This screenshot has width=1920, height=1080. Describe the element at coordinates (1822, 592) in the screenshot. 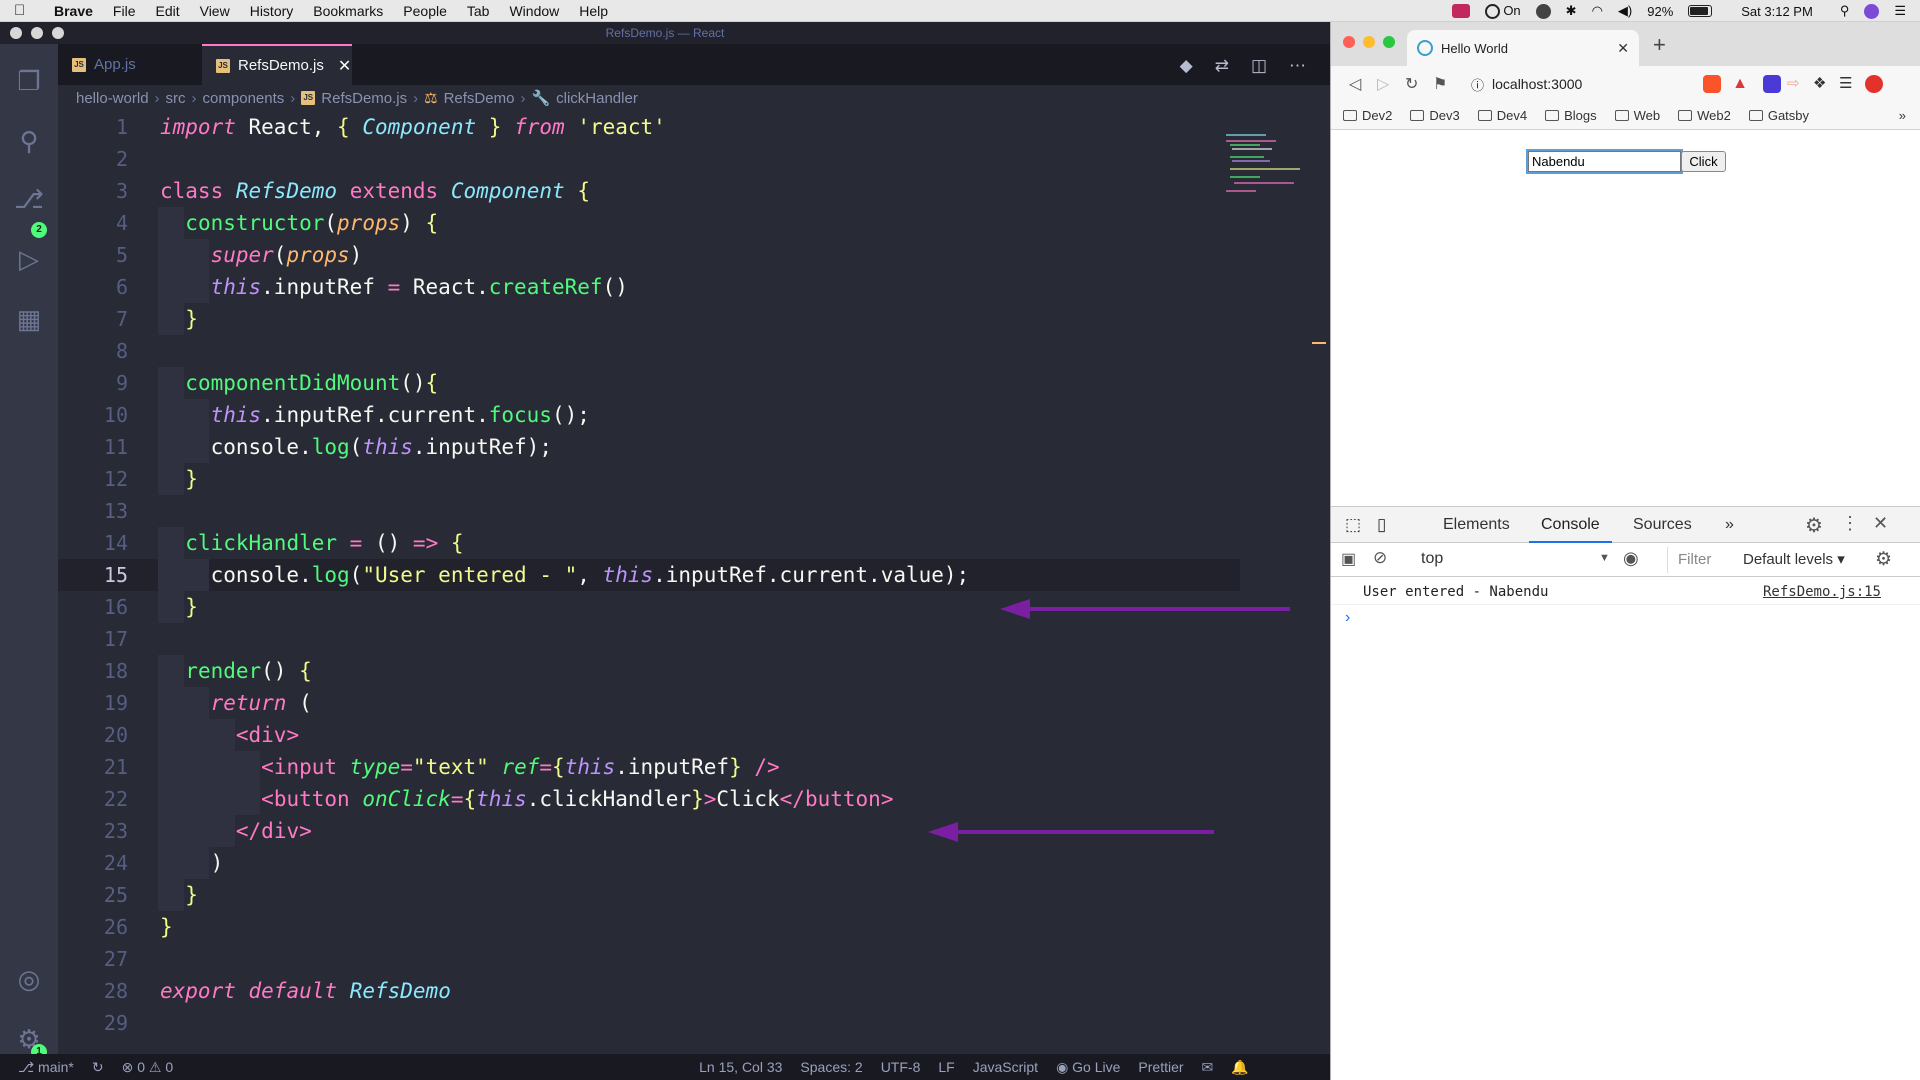

I see `console-source-link: RefsDemo.js:15` at that location.